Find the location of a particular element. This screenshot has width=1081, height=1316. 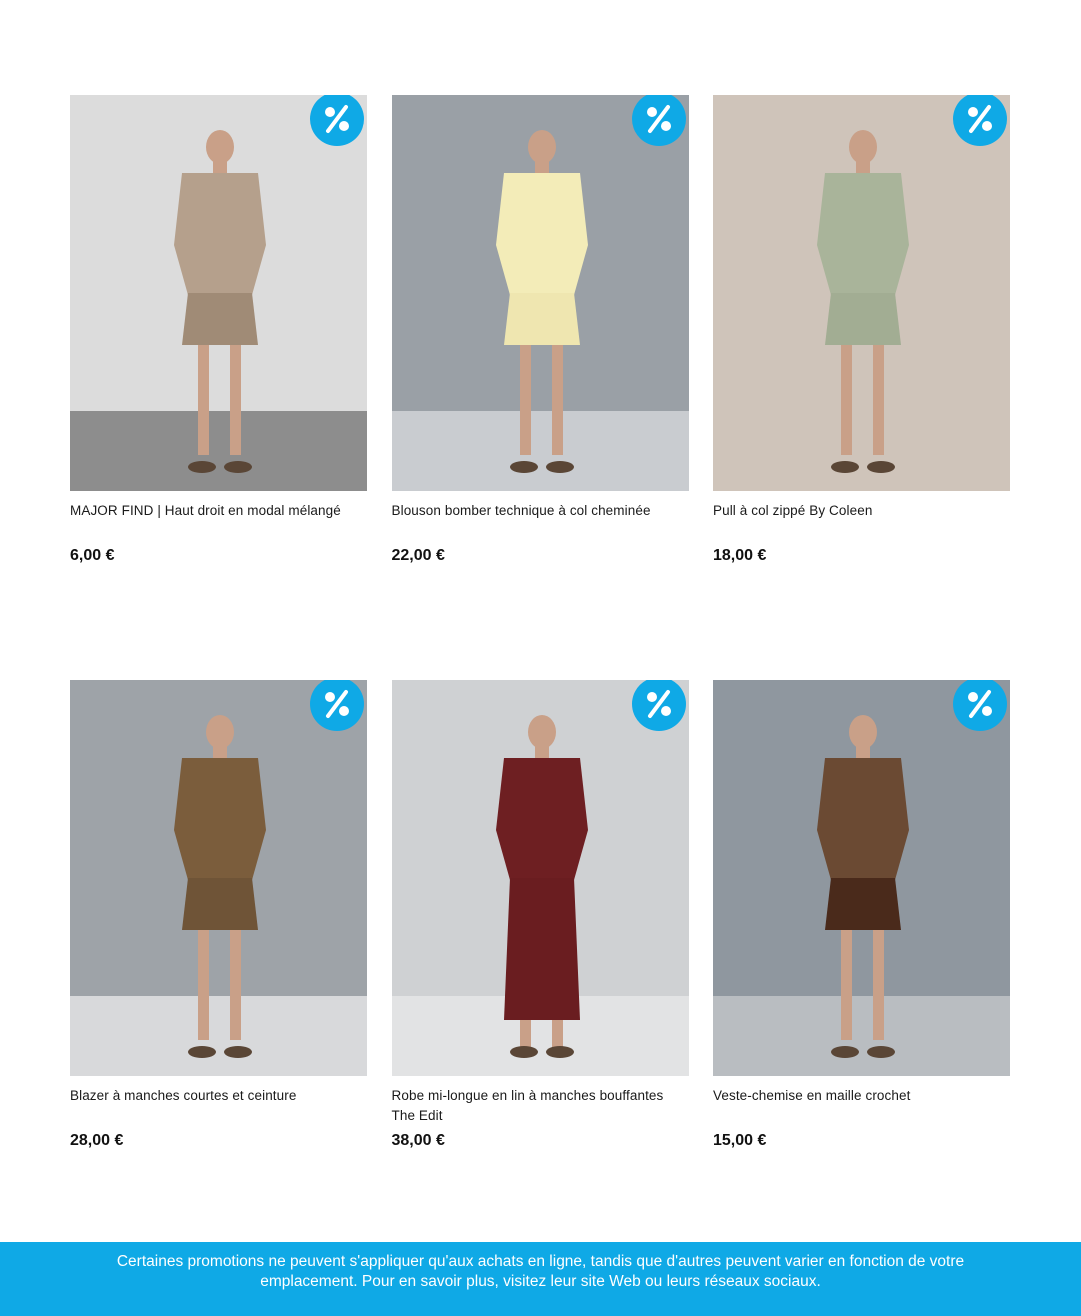

product-title: Blouson bomber technique à col cheminée is located at coordinates (540, 521).